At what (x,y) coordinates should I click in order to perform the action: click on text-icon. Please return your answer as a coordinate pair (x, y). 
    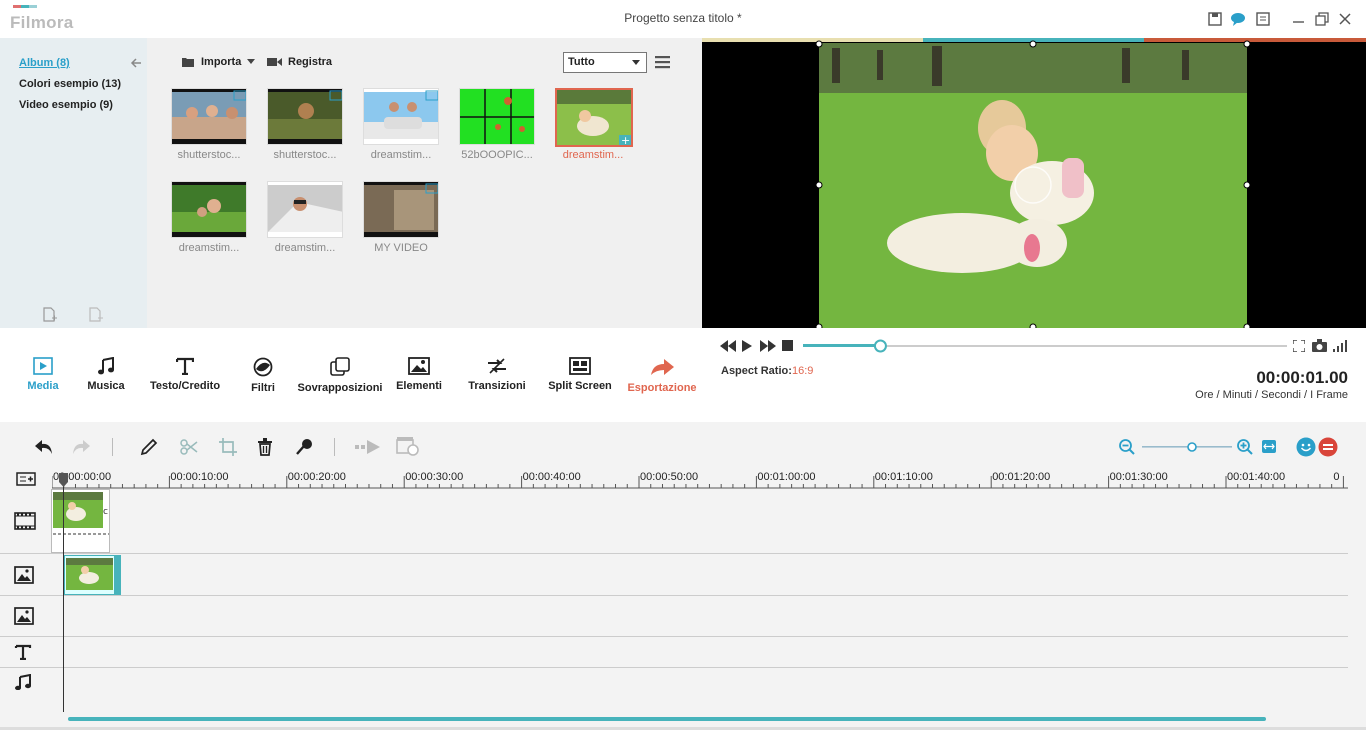
    Looking at the image, I should click on (185, 366).